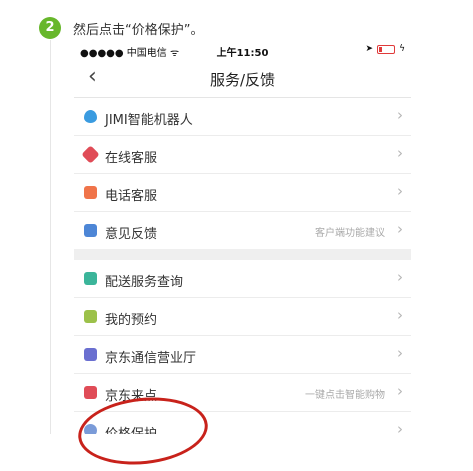 Image resolution: width=473 pixels, height=471 pixels. What do you see at coordinates (131, 320) in the screenshot?
I see `menu-item-label: 我的预约` at bounding box center [131, 320].